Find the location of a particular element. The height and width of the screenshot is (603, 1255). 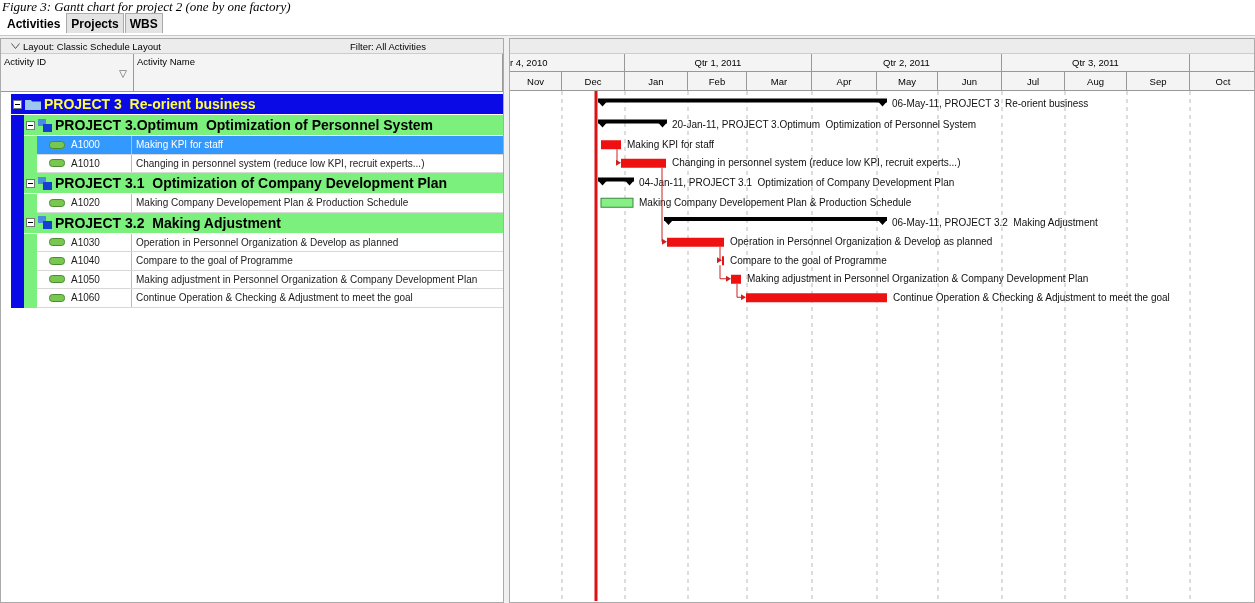

activity-row: A1020 Making Company Developement Plan & Production Schedule is located at coordinates (270, 203).